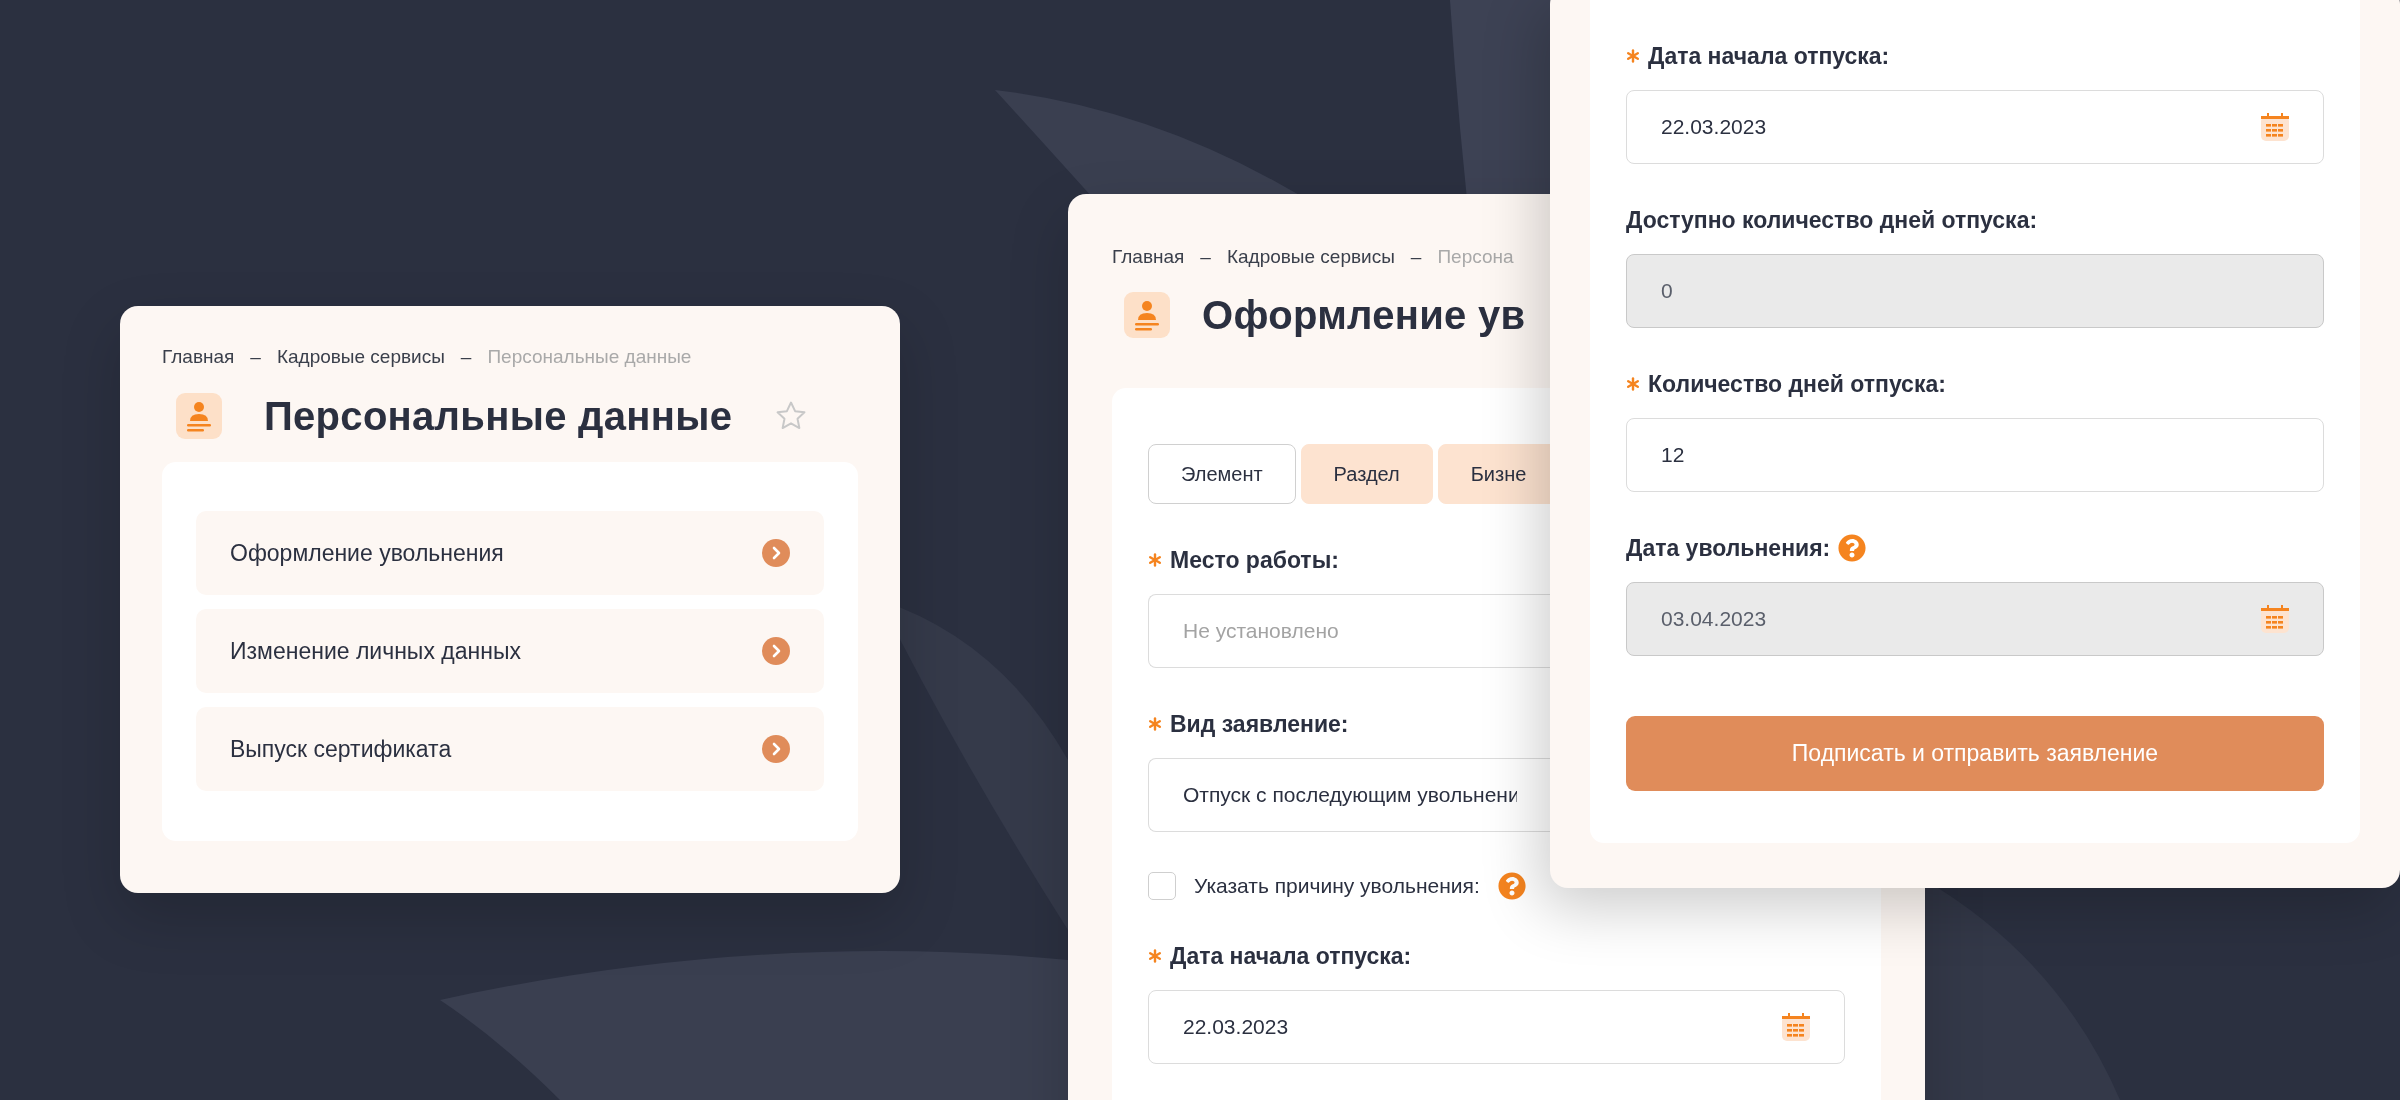  Describe the element at coordinates (510, 553) in the screenshot. I see `menu-item: Оформление увольнения` at that location.